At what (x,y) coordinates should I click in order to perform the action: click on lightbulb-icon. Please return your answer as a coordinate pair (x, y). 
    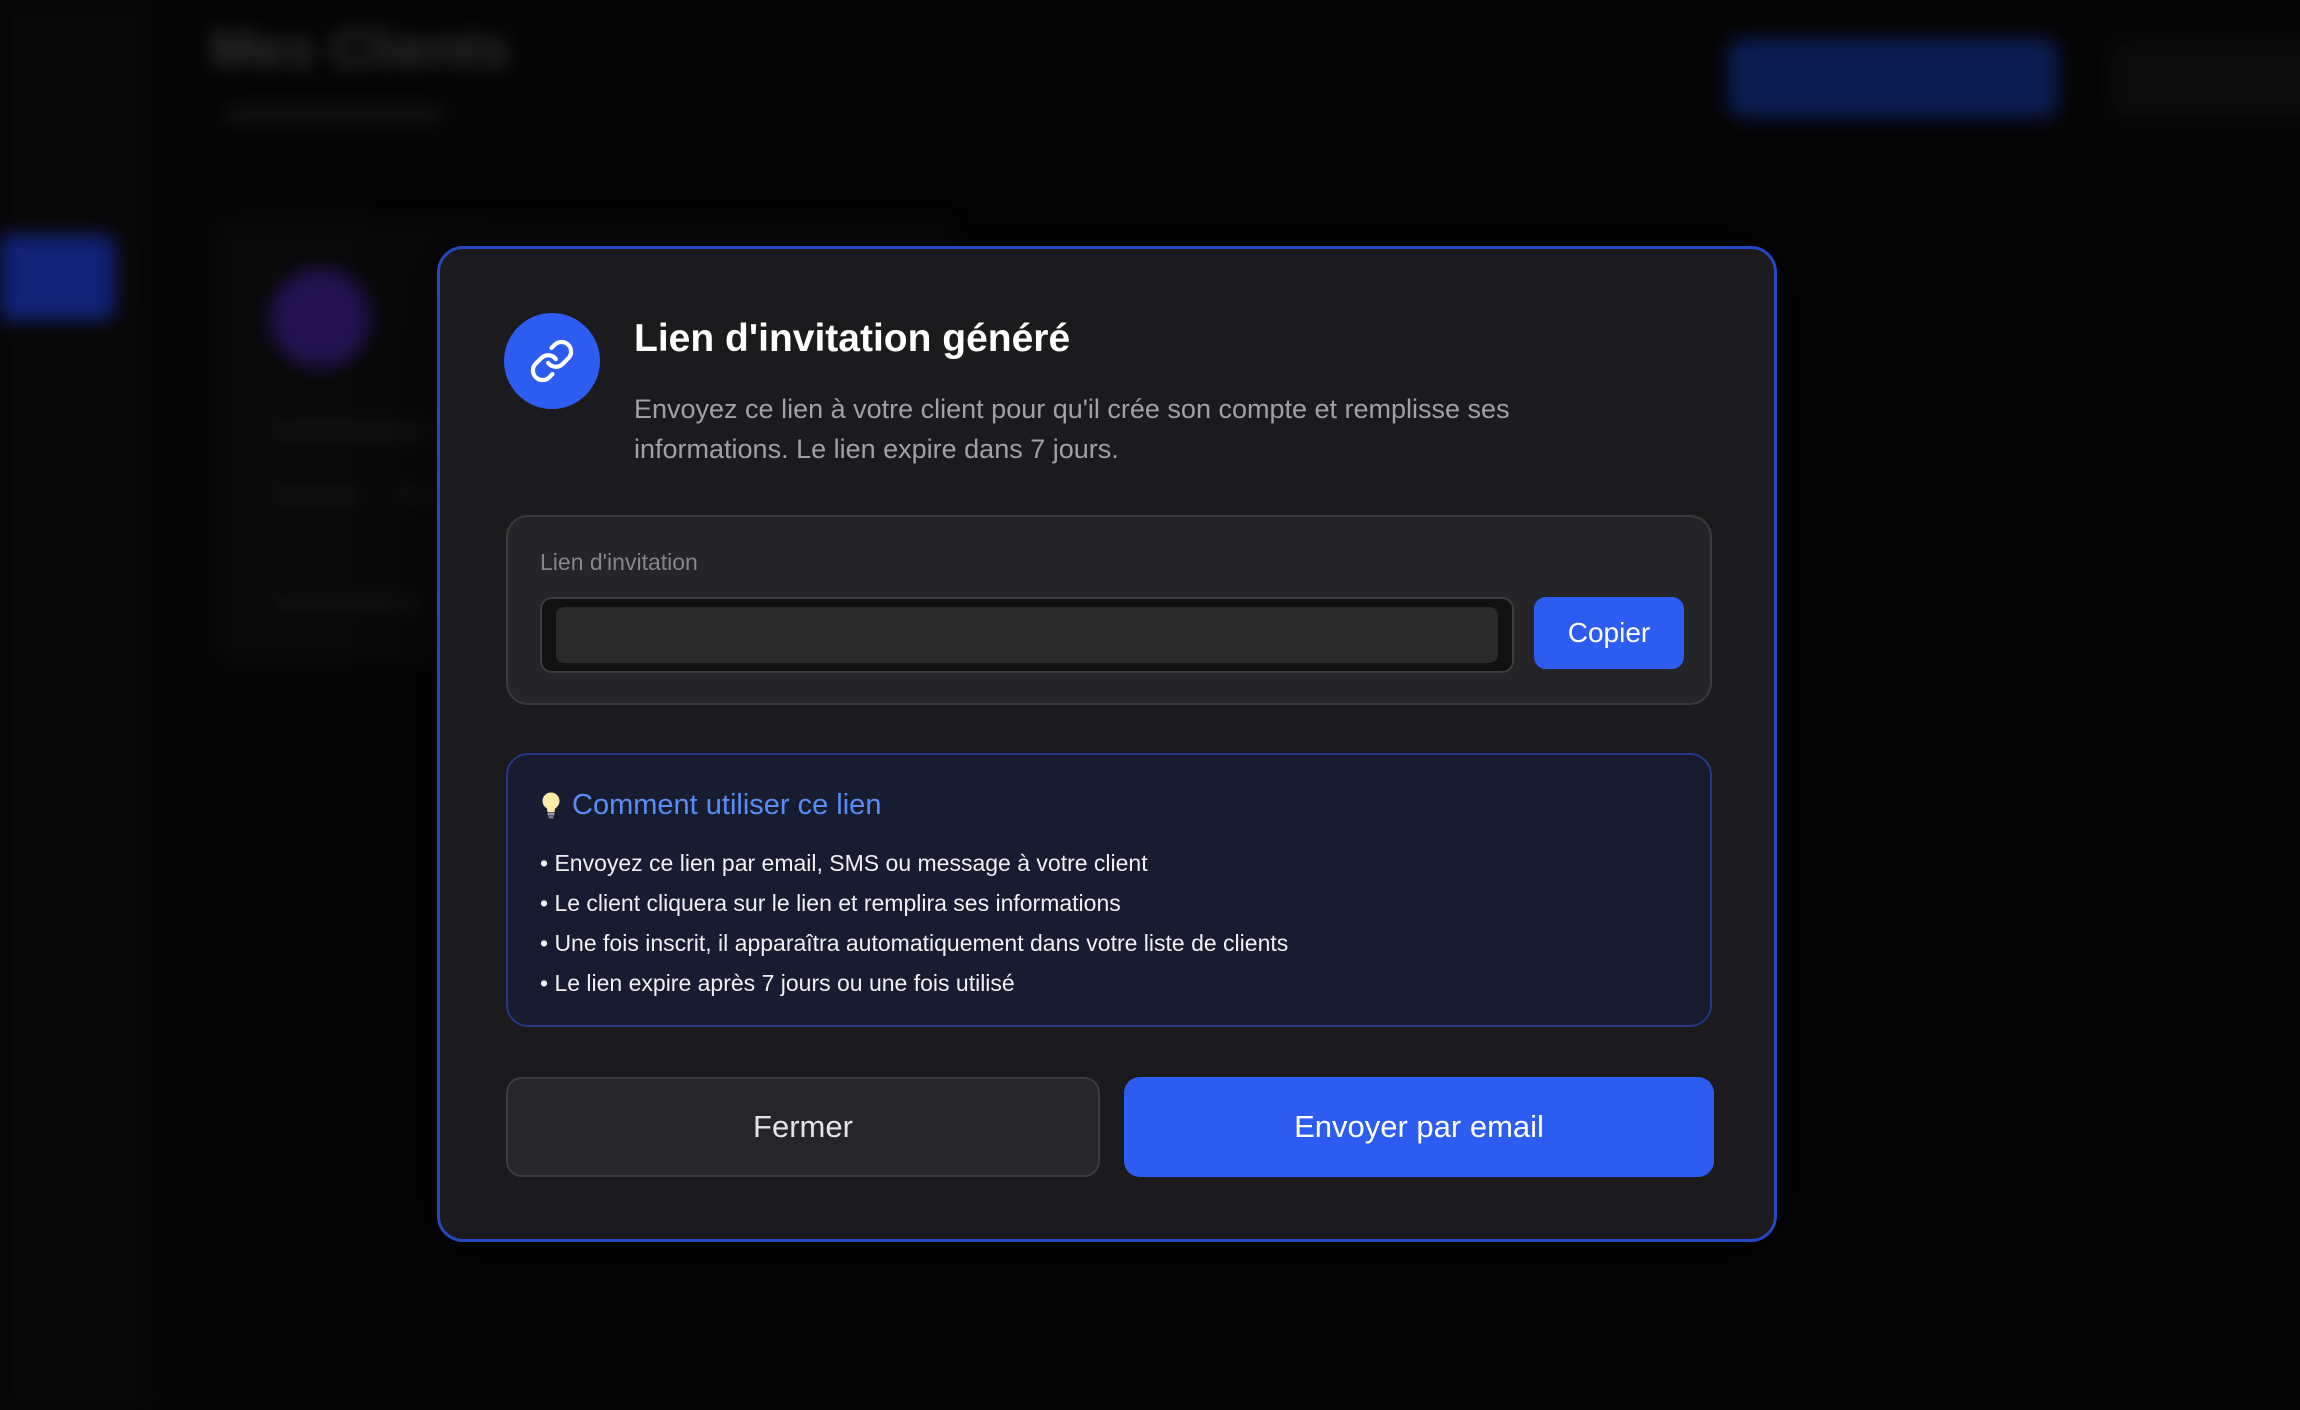
    Looking at the image, I should click on (551, 805).